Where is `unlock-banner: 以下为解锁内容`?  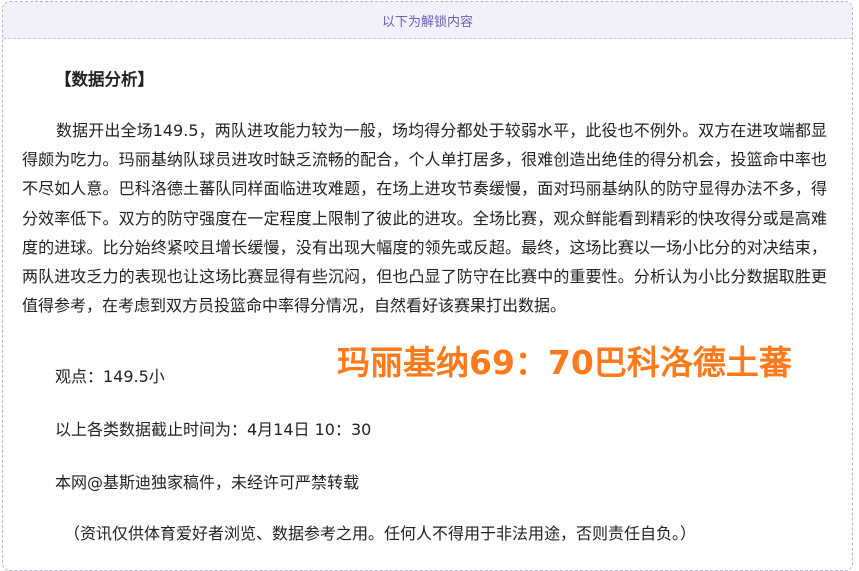
unlock-banner: 以下为解锁内容 is located at coordinates (427, 20).